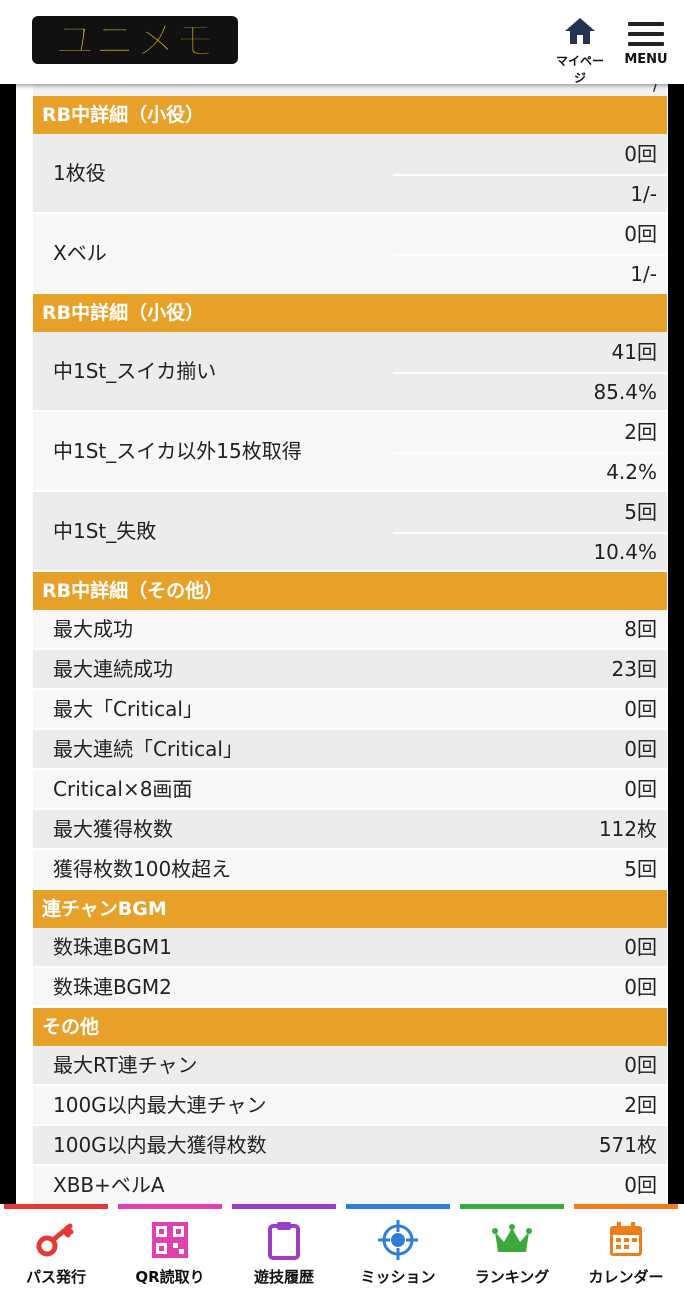 This screenshot has height=1296, width=684. Describe the element at coordinates (112, 947) in the screenshot. I see `stat-name: 数珠連BGM1` at that location.